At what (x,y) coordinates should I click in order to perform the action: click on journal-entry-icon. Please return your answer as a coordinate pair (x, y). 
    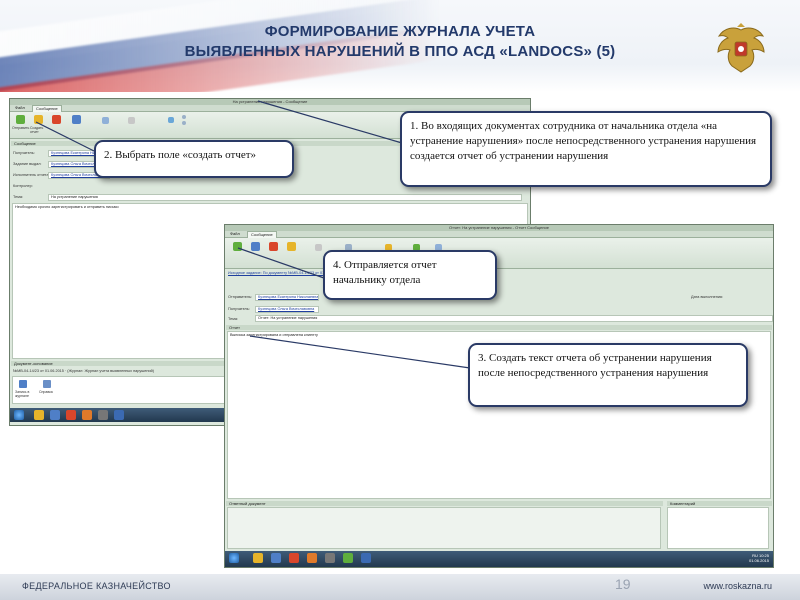
    Looking at the image, I should click on (23, 384).